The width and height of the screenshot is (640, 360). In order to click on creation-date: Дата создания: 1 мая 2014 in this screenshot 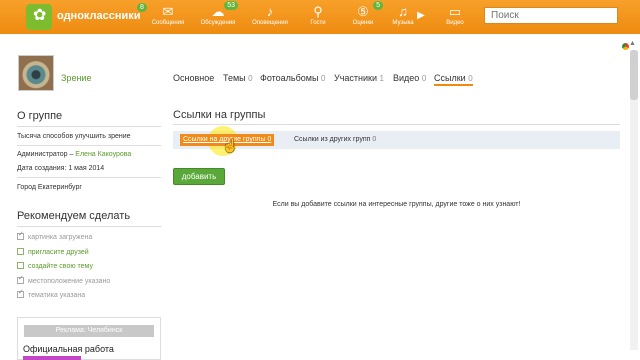, I will do `click(61, 168)`.